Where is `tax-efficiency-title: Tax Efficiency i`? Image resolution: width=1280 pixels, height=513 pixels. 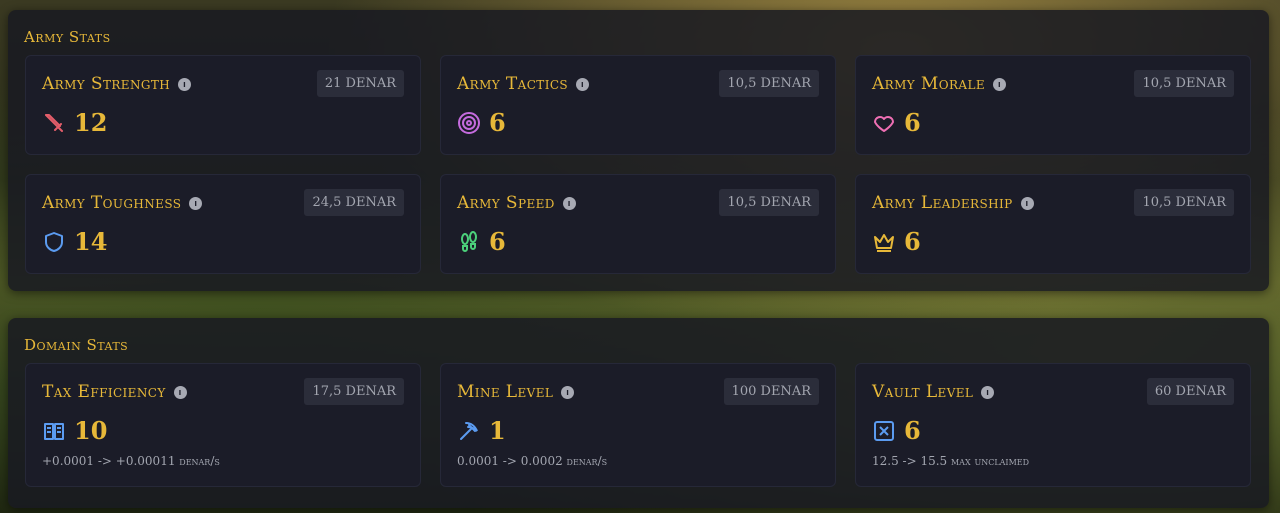
tax-efficiency-title: Tax Efficiency i is located at coordinates (114, 392).